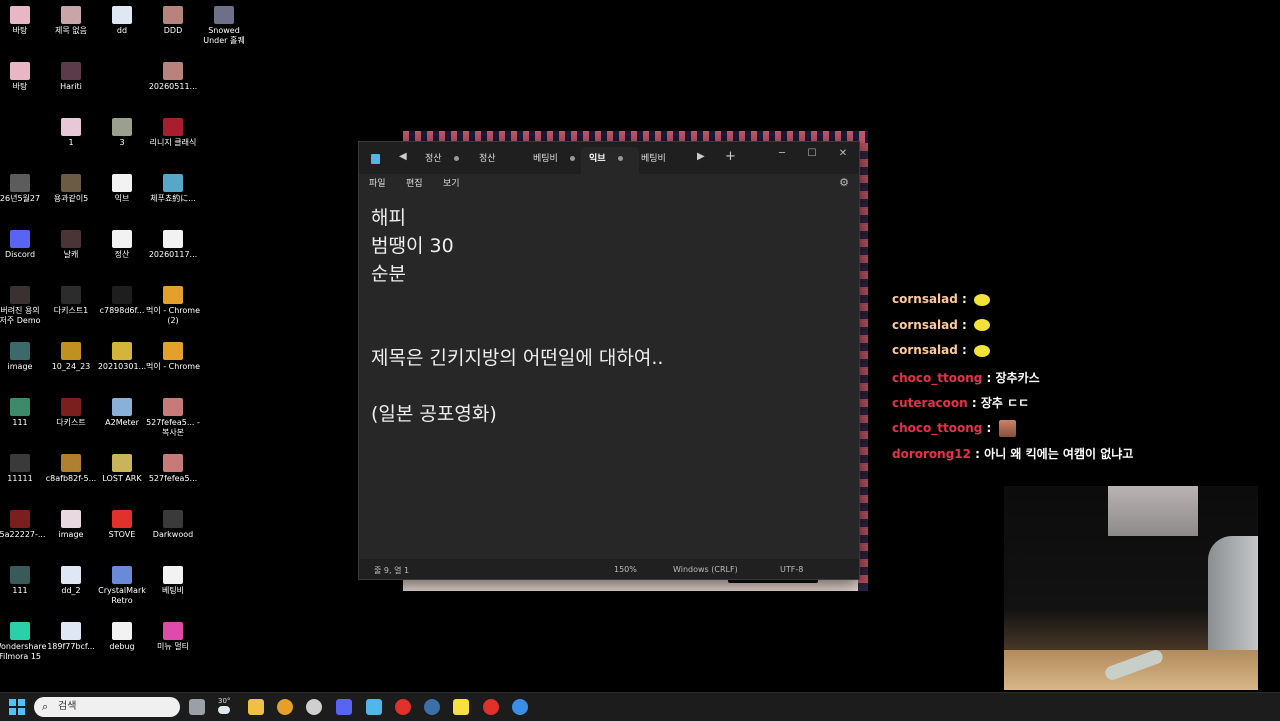  I want to click on taskbar-search: ⌕ 검색, so click(107, 707).